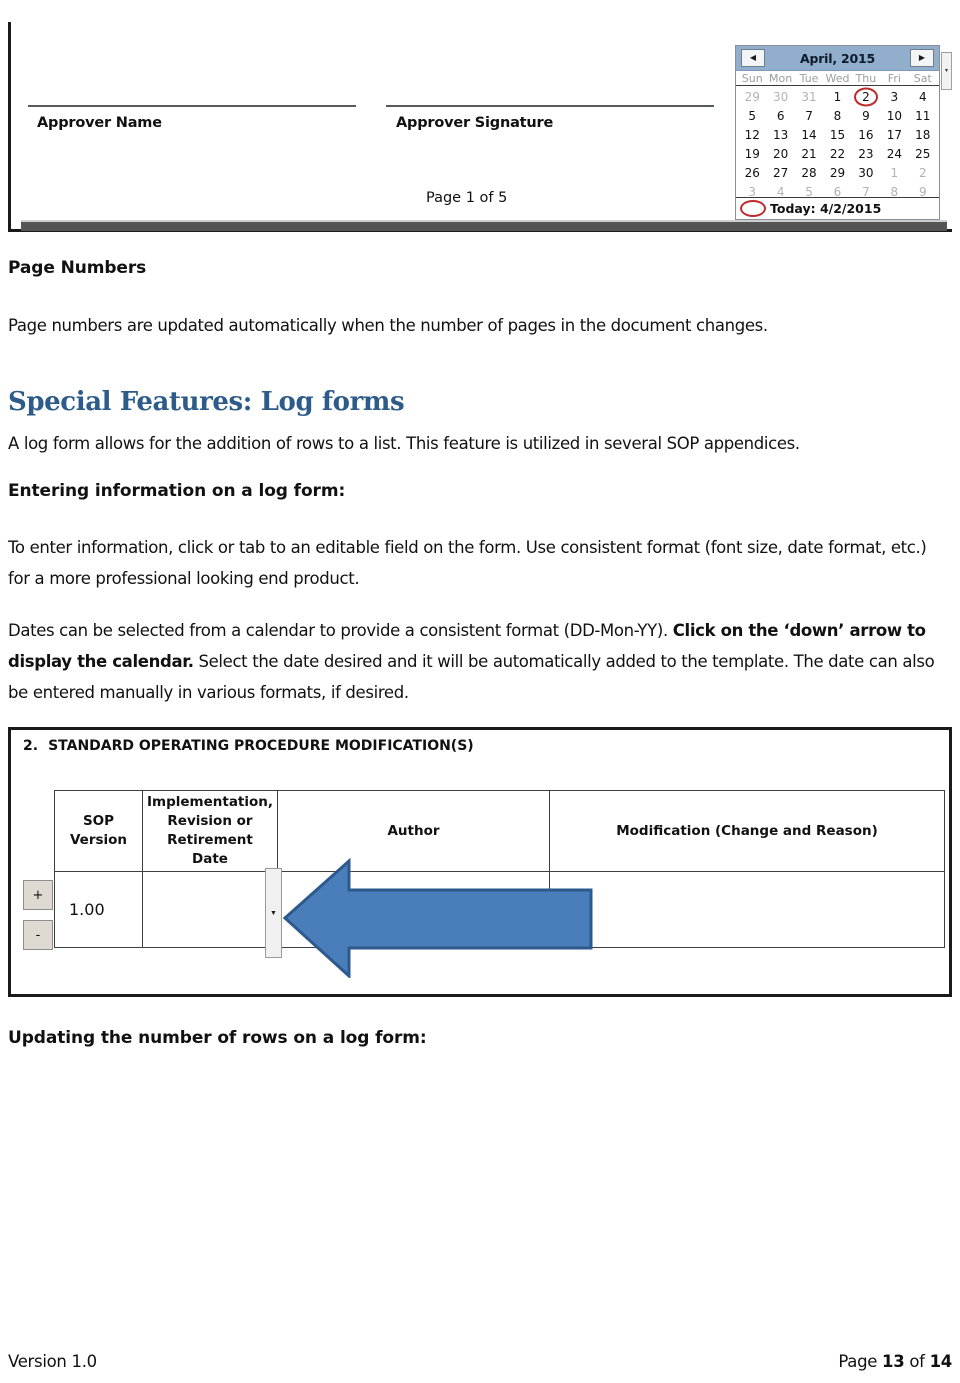 The height and width of the screenshot is (1383, 960). Describe the element at coordinates (31, 746) in the screenshot. I see `caption-number: 2.` at that location.